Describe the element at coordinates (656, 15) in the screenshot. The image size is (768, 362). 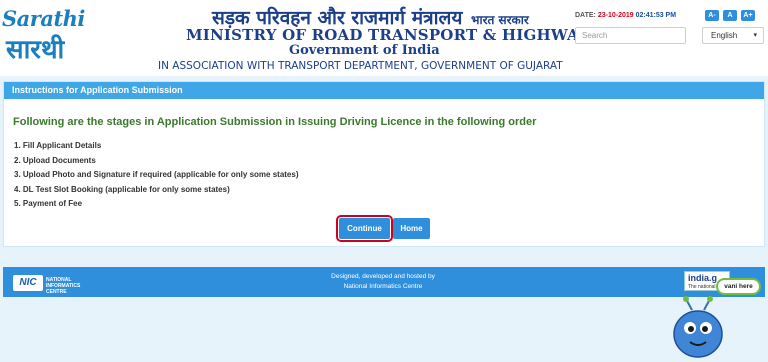
I see `time-value: 02:41:53 PM` at that location.